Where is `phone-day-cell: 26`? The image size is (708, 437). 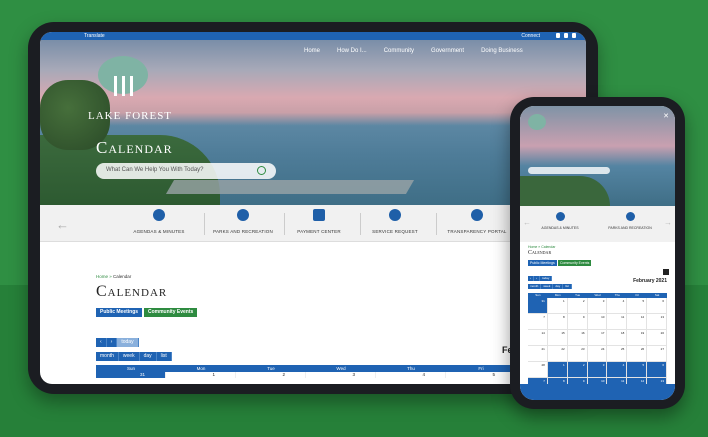 phone-day-cell: 26 is located at coordinates (637, 353).